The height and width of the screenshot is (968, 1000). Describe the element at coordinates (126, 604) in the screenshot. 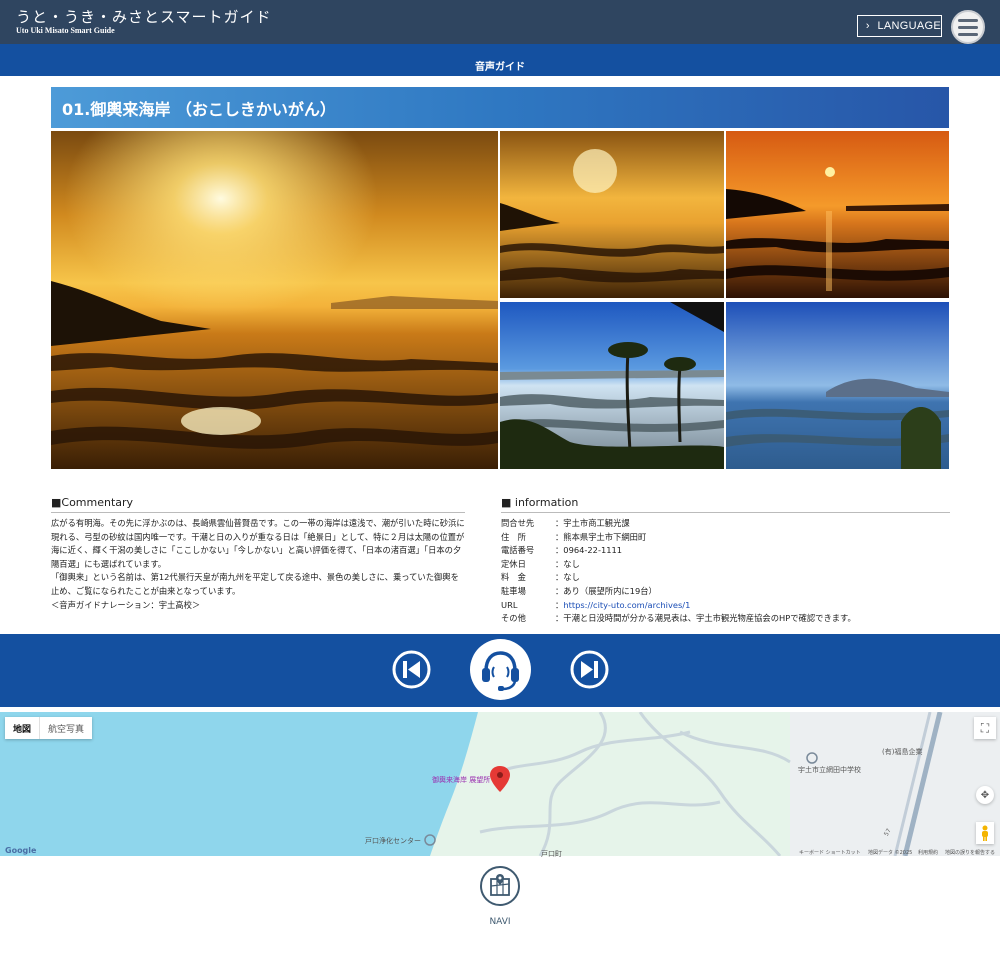

I see `commentary-paragraph: ＜音声ガイドナレーション：宇土高校＞` at that location.